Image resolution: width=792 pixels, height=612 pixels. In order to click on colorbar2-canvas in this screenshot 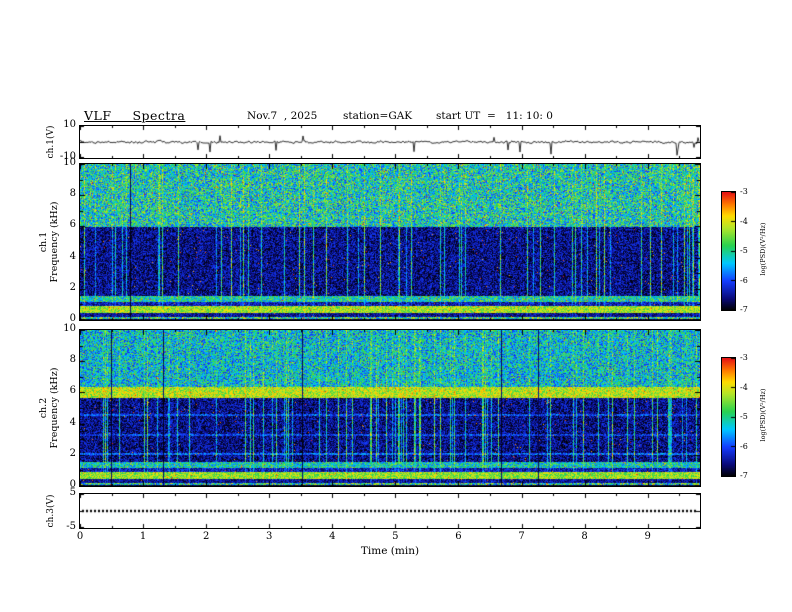, I will do `click(728, 417)`.